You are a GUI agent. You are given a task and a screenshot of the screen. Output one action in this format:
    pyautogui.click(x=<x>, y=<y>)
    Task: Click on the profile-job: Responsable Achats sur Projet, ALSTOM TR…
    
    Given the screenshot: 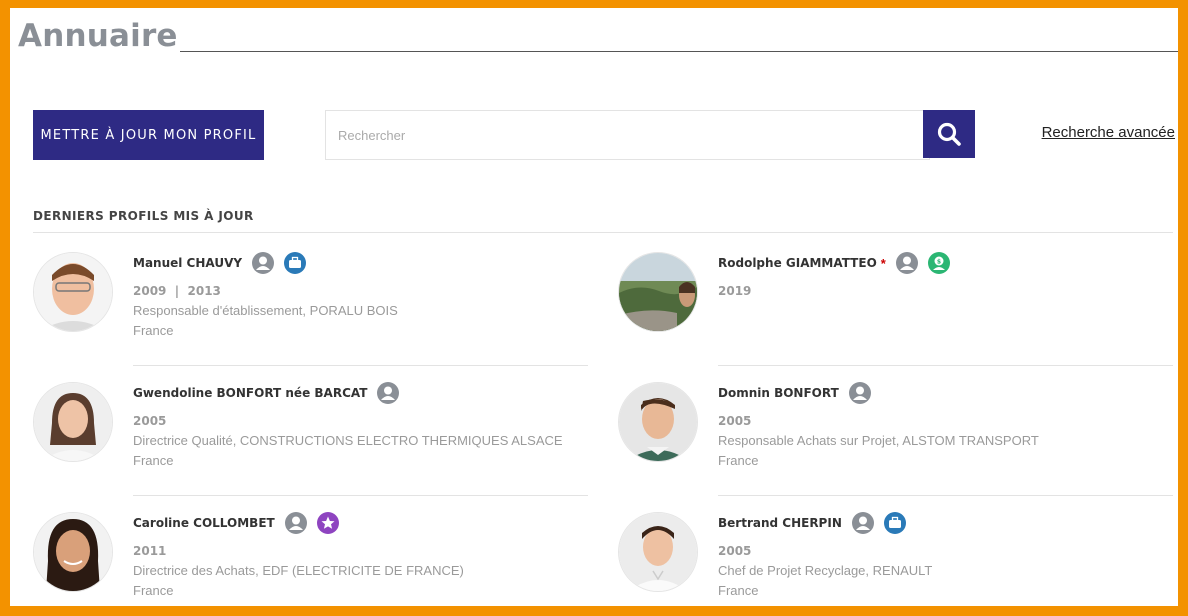 What is the action you would take?
    pyautogui.click(x=878, y=440)
    